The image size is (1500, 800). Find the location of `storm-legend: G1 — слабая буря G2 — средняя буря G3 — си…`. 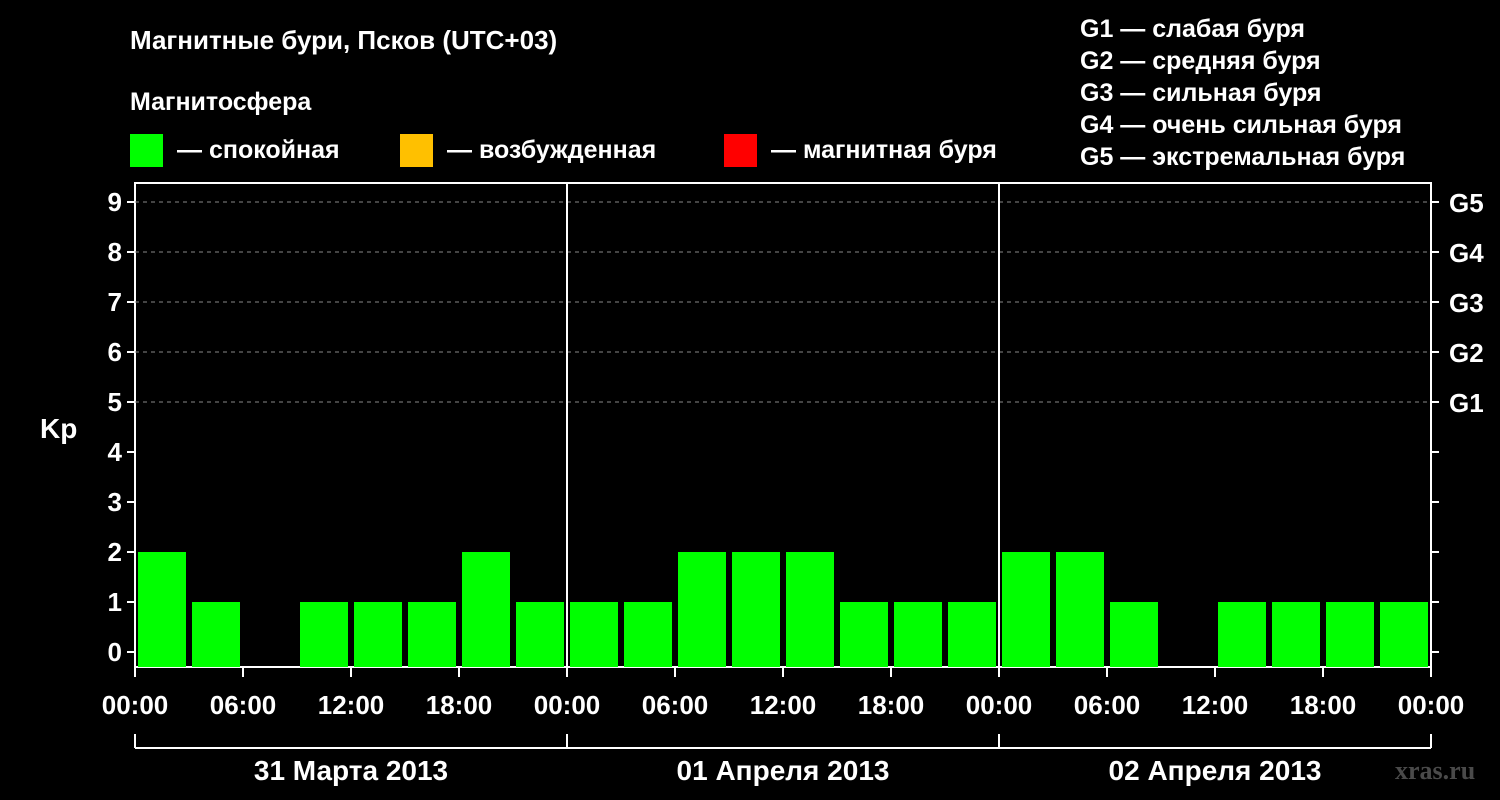

storm-legend: G1 — слабая буря G2 — средняя буря G3 — си… is located at coordinates (1242, 93).